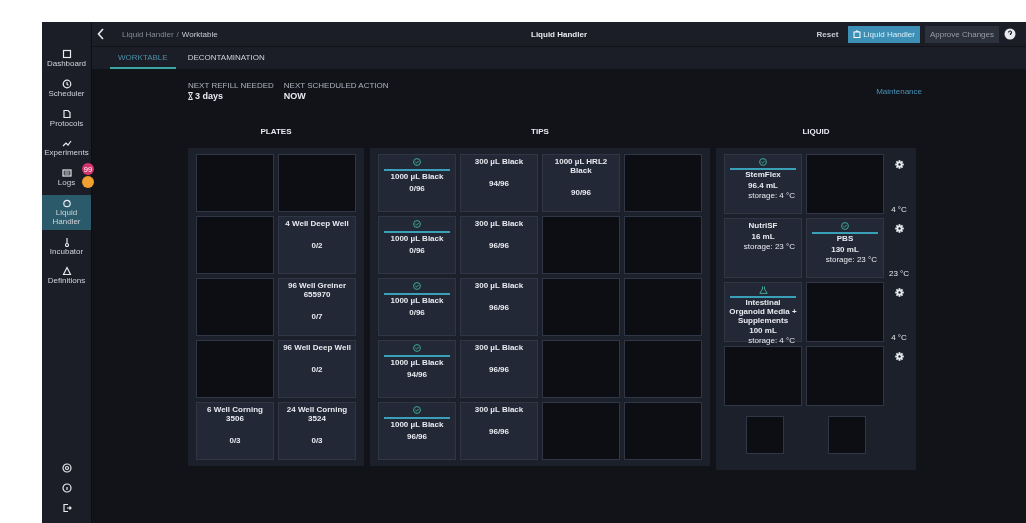  I want to click on info-label: NEXT SCHEDULED ACTION, so click(336, 85).